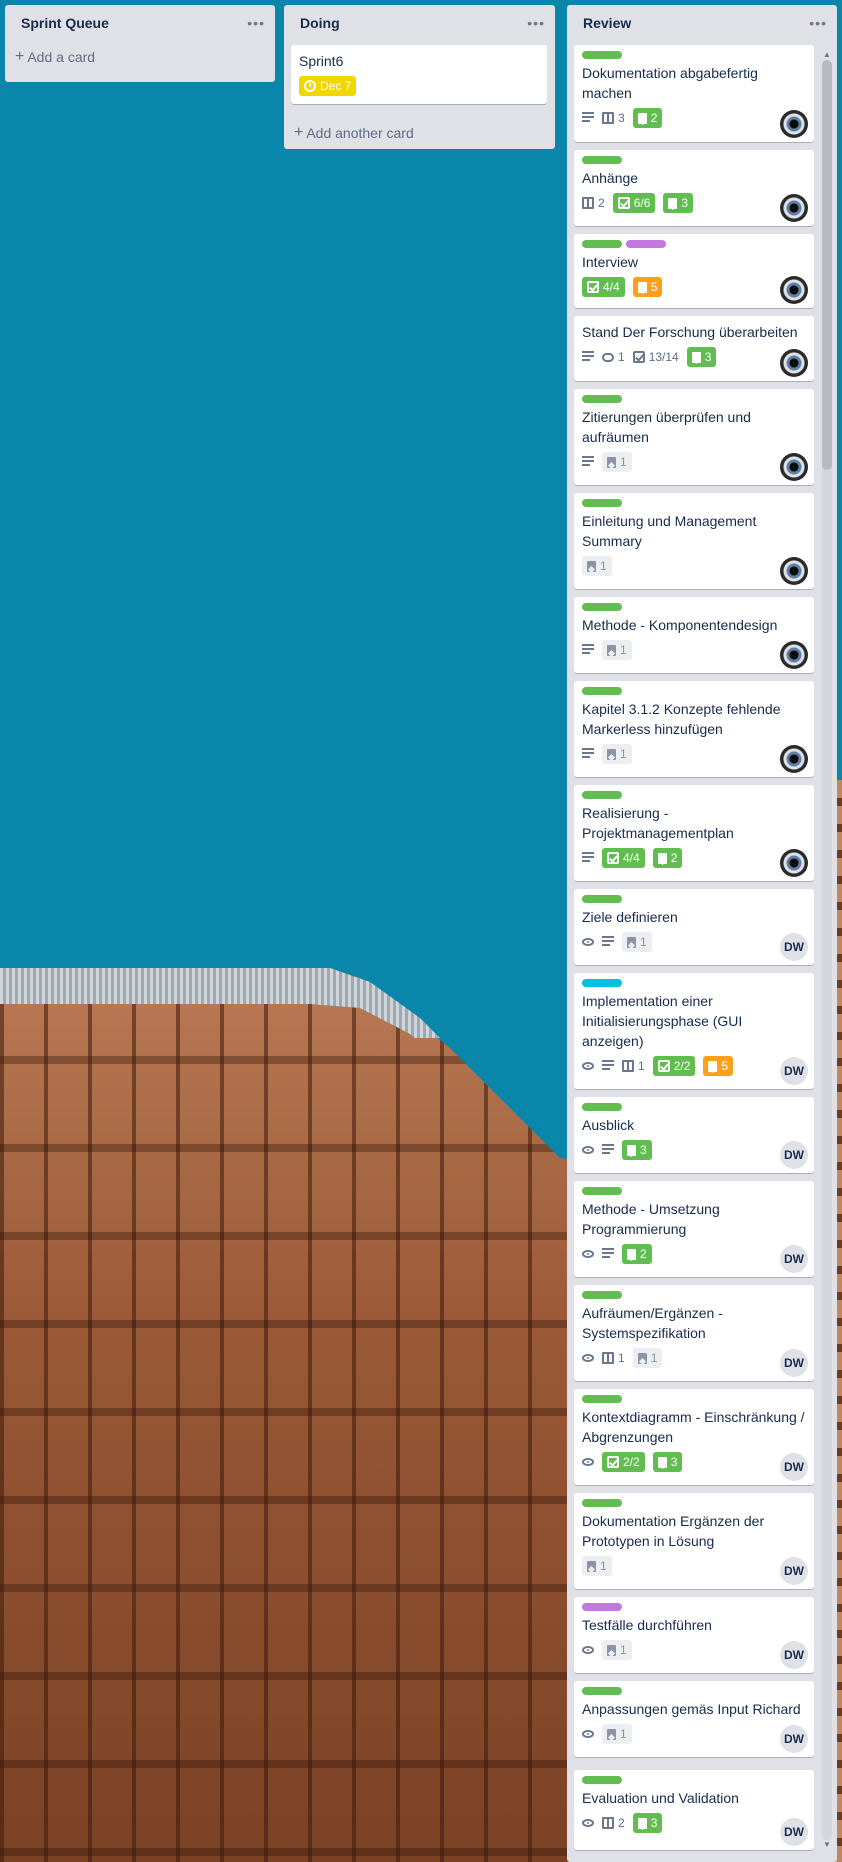 This screenshot has height=1862, width=842. What do you see at coordinates (694, 1135) in the screenshot?
I see `review-card: Ausblick 3 DW` at bounding box center [694, 1135].